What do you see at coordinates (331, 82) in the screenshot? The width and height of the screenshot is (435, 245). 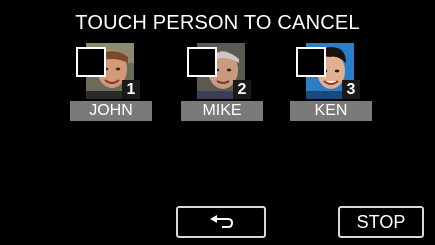 I see `person-tile-ken: 3 KEN` at bounding box center [331, 82].